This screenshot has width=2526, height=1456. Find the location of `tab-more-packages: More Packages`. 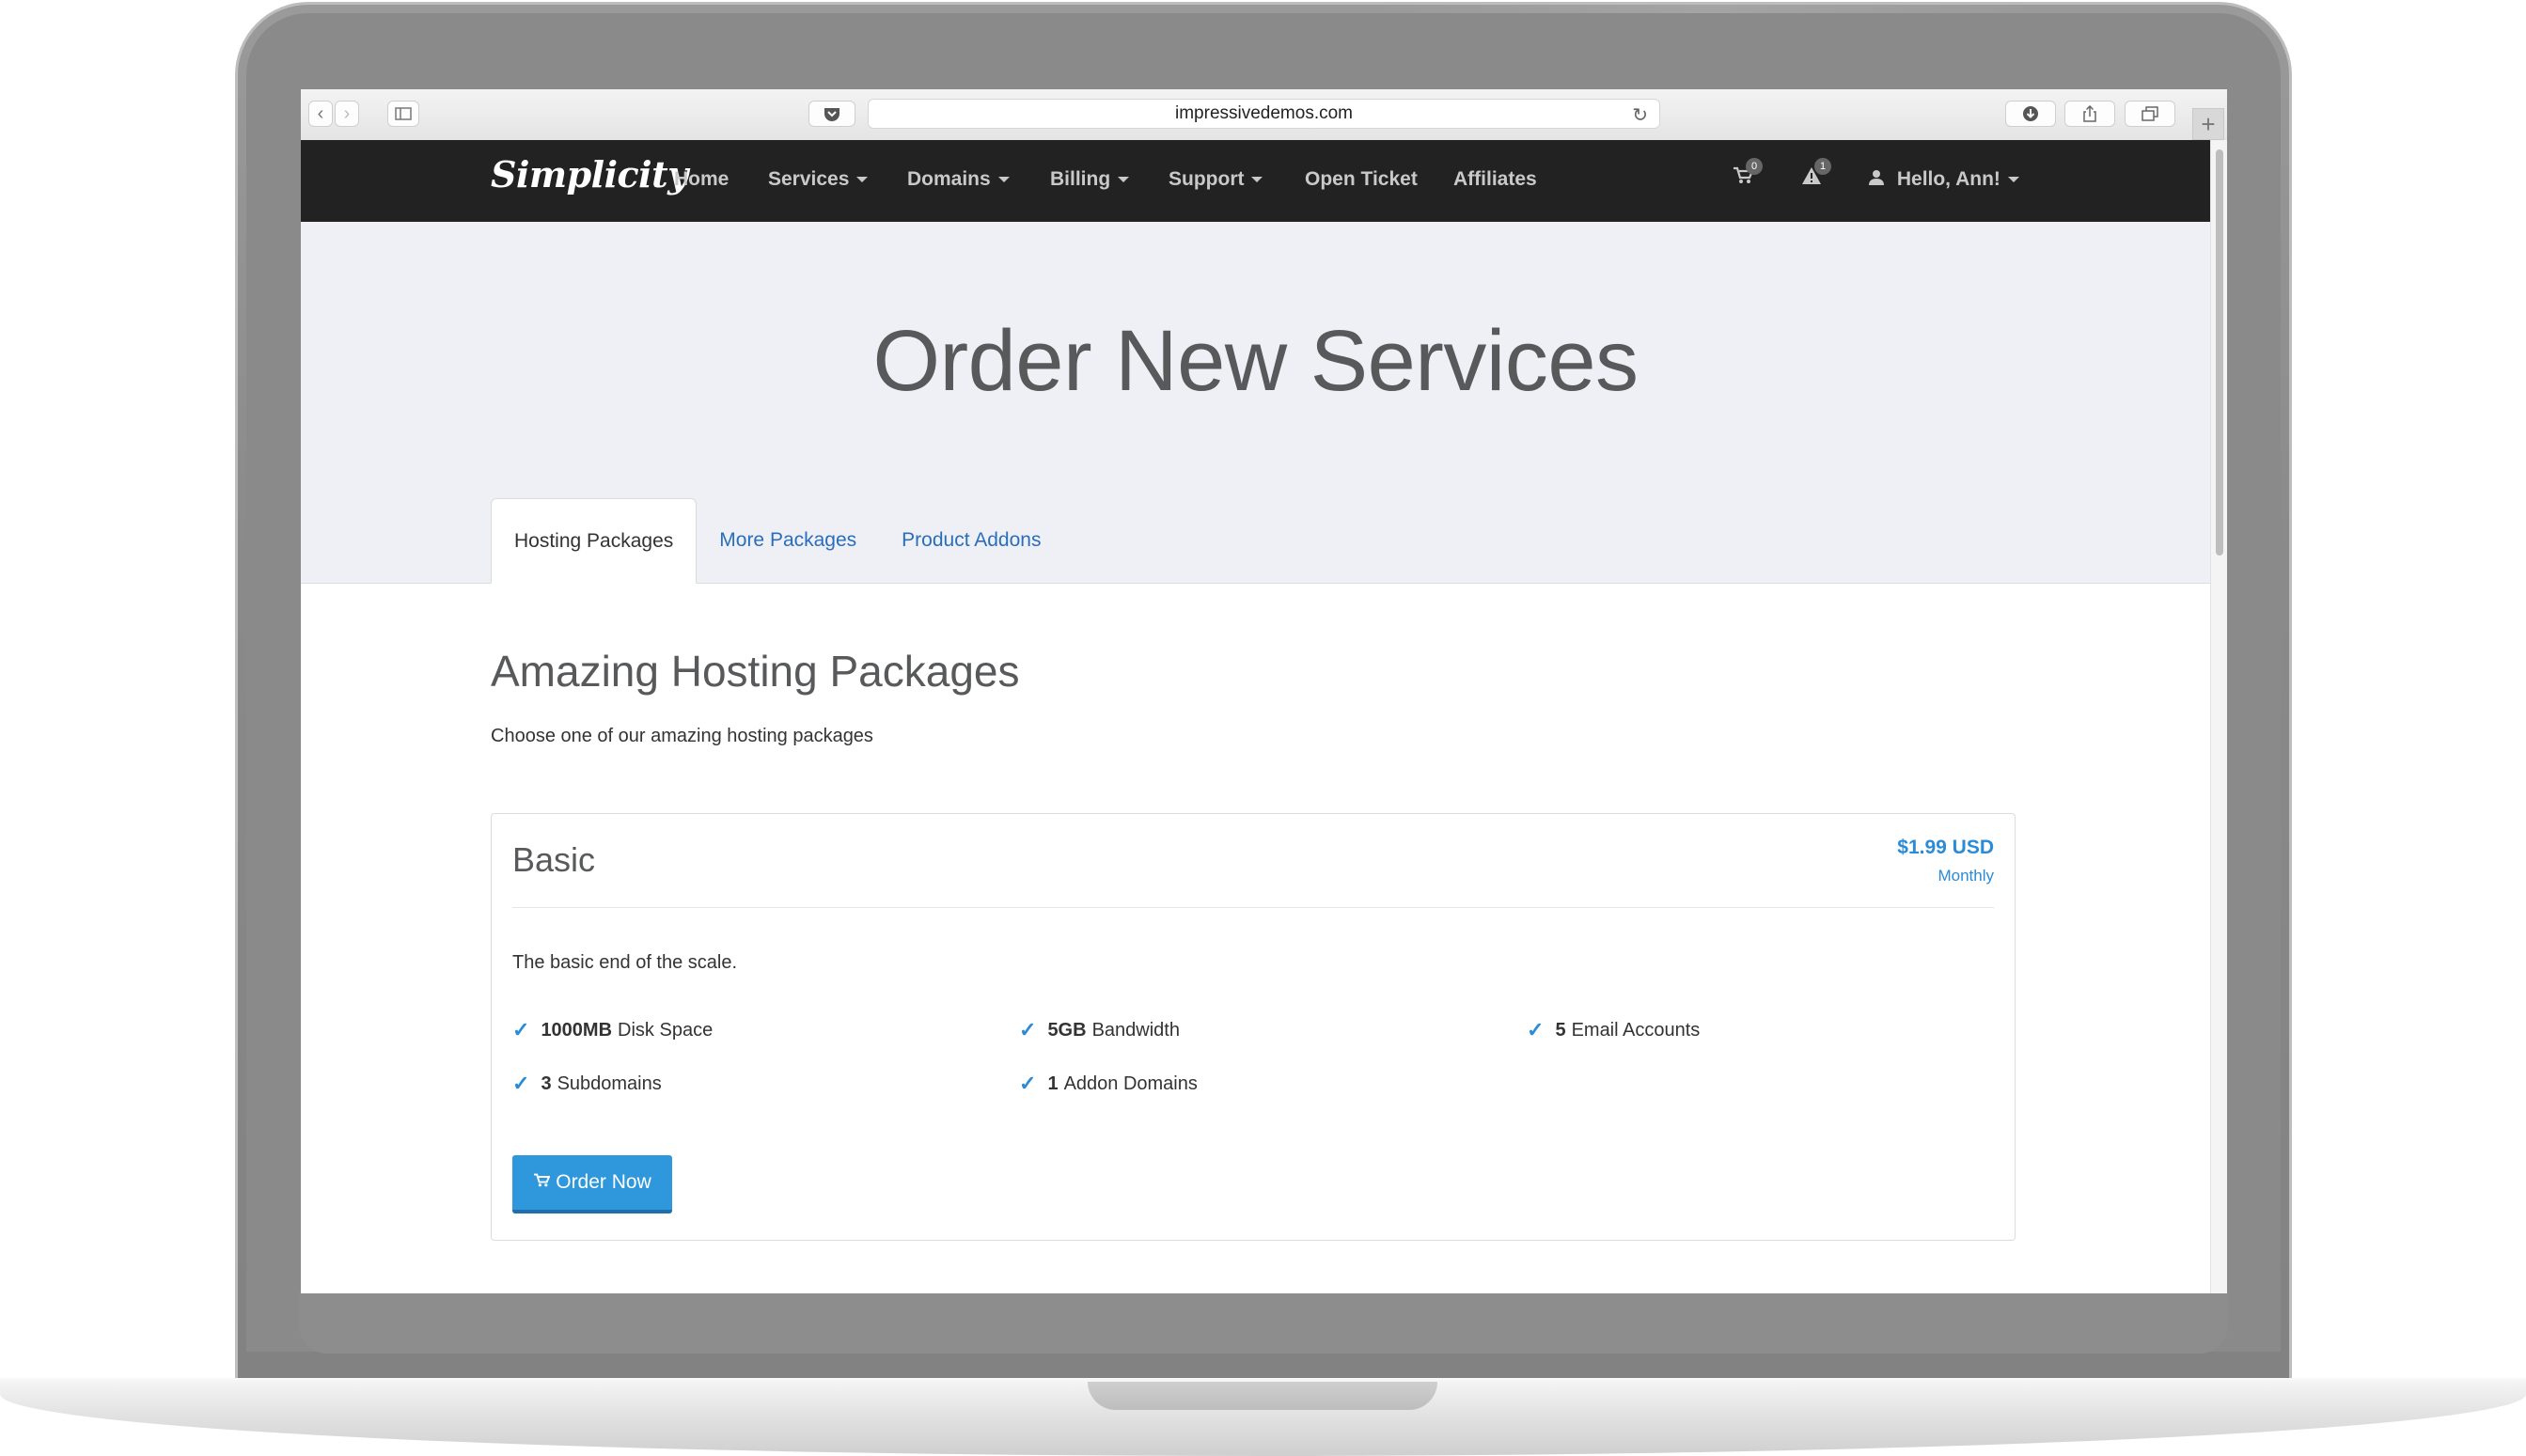

tab-more-packages: More Packages is located at coordinates (788, 540).